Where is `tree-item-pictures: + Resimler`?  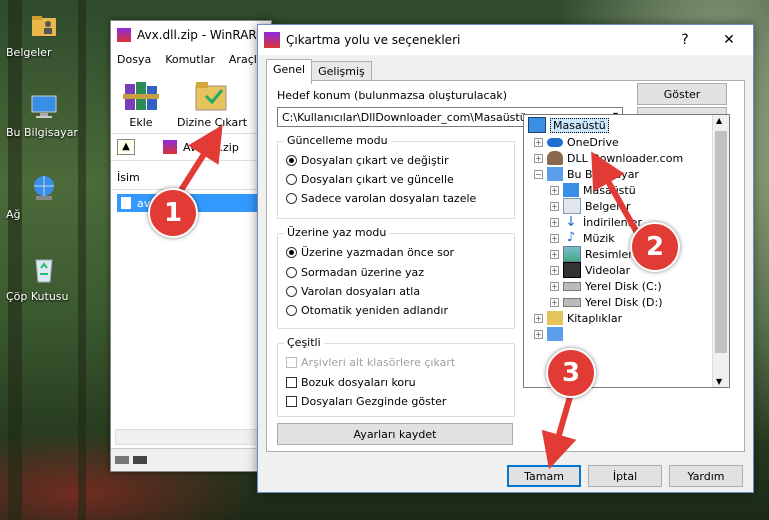 tree-item-pictures: + Resimler is located at coordinates (591, 254).